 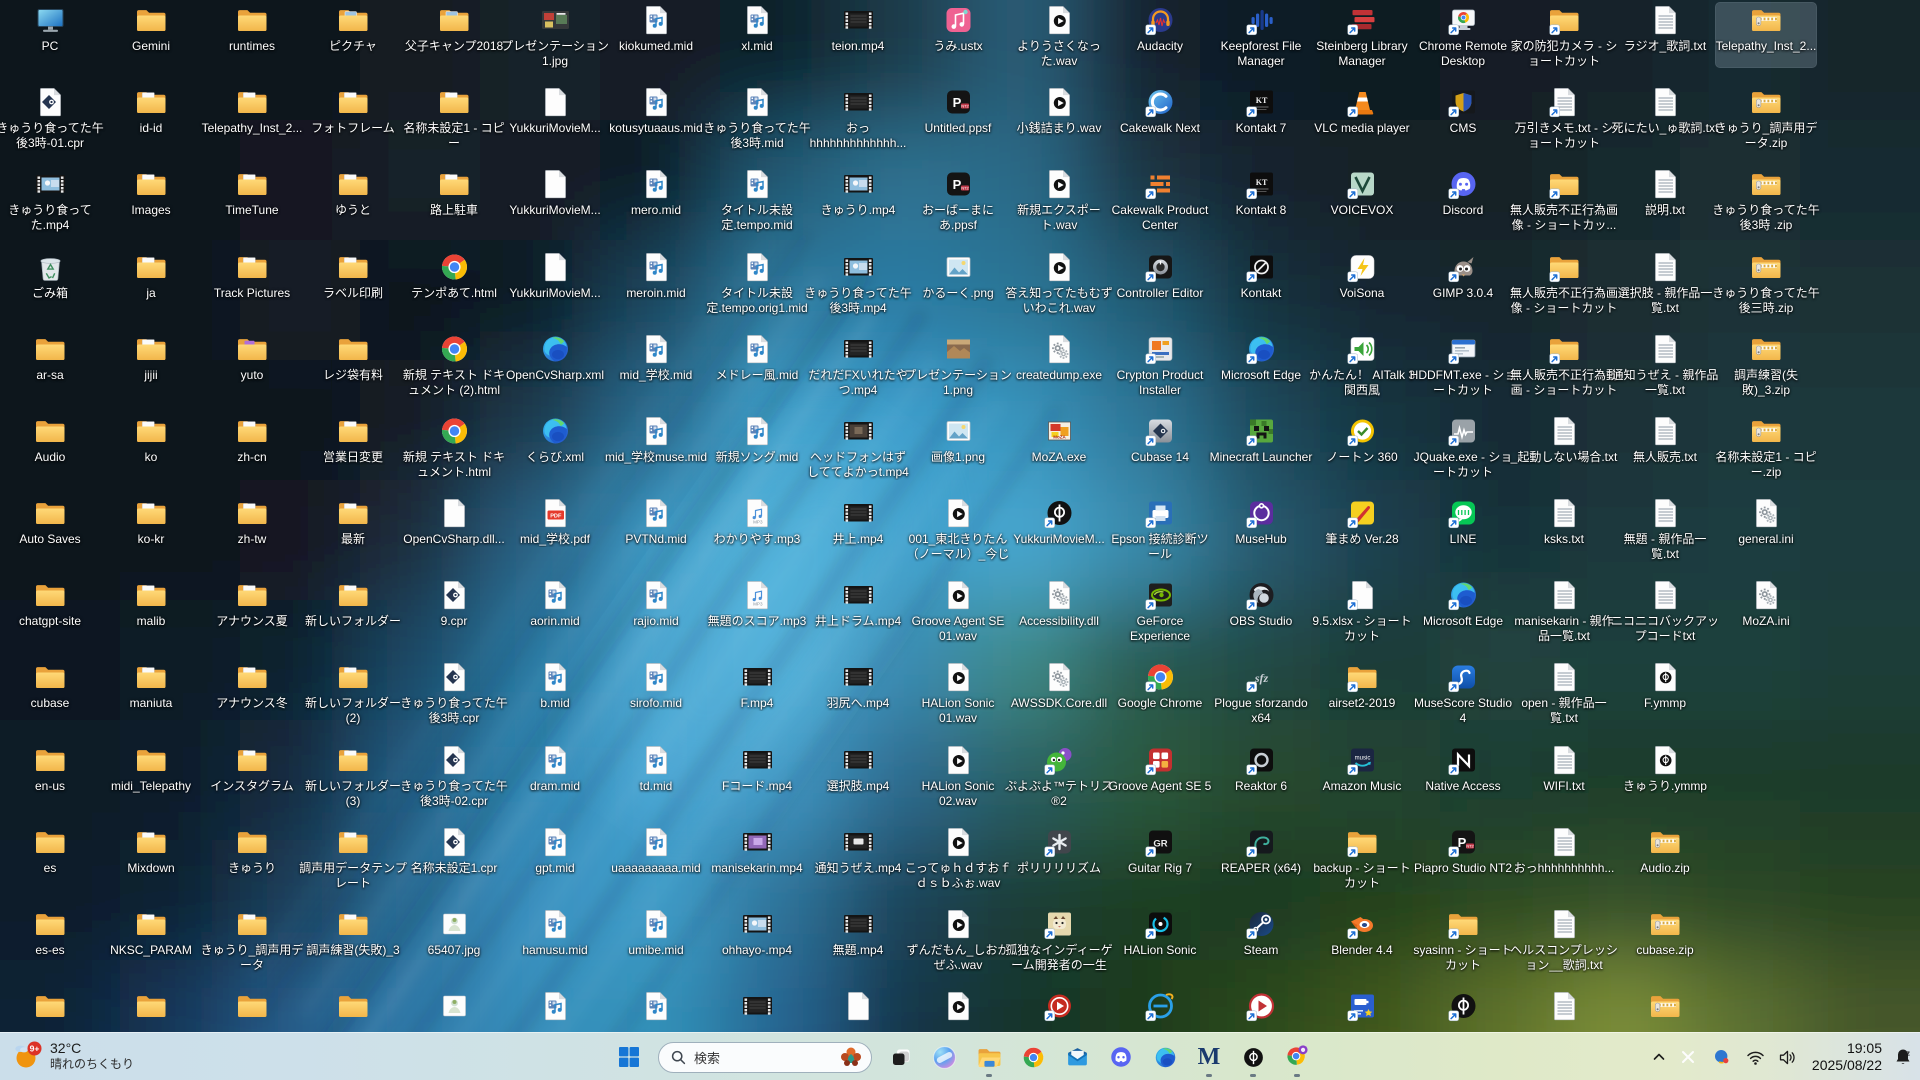 I want to click on svg-text: 9+, so click(x=35, y=1048).